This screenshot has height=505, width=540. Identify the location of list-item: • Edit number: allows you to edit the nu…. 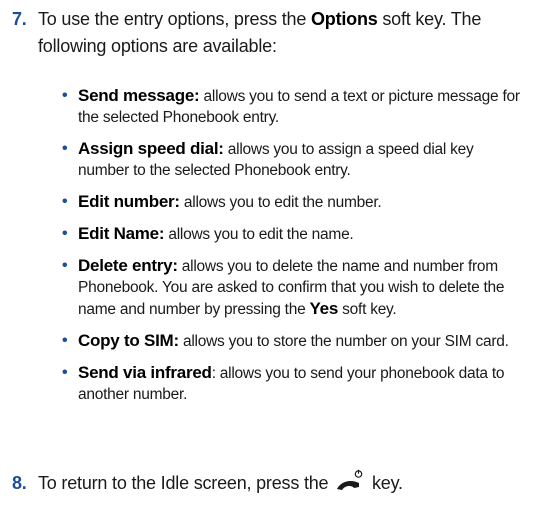
(295, 202).